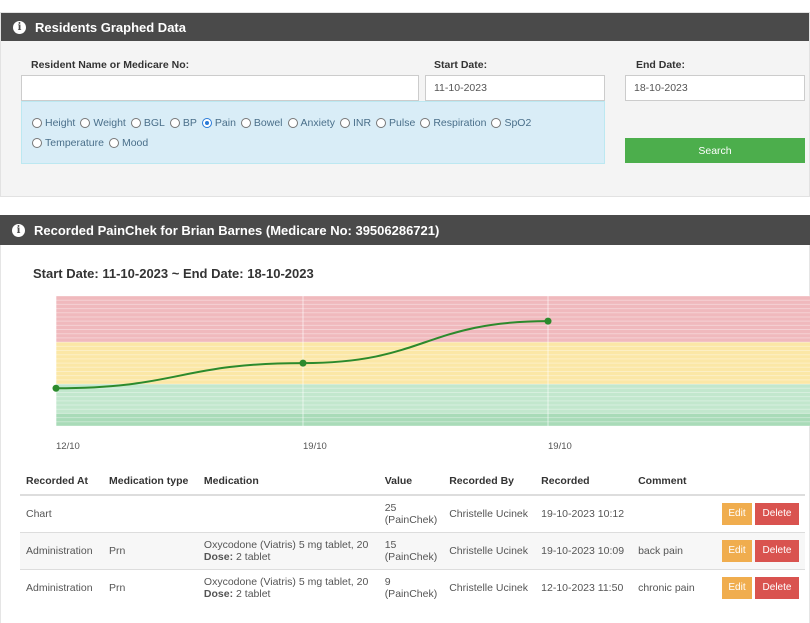 The height and width of the screenshot is (623, 810). Describe the element at coordinates (661, 65) in the screenshot. I see `end-date-label: End Date:` at that location.